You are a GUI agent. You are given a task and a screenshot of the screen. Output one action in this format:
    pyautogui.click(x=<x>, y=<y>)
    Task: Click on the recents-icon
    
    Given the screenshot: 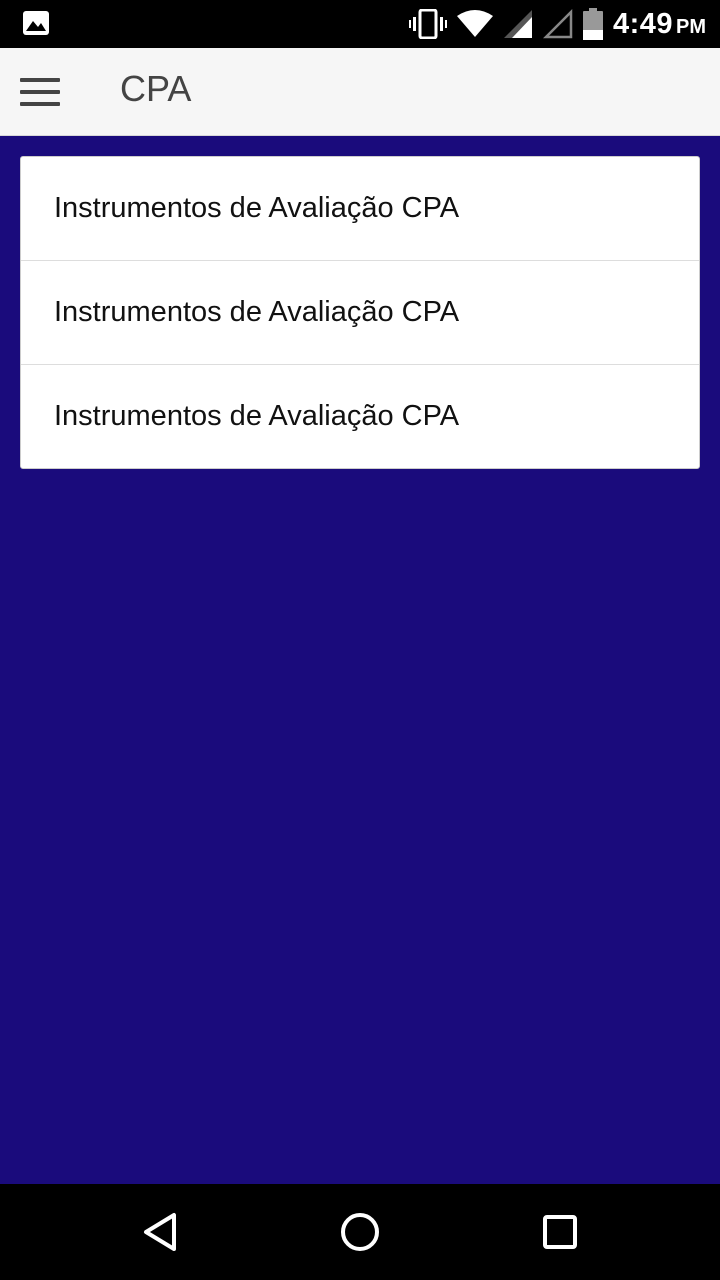 What is the action you would take?
    pyautogui.click(x=560, y=1232)
    